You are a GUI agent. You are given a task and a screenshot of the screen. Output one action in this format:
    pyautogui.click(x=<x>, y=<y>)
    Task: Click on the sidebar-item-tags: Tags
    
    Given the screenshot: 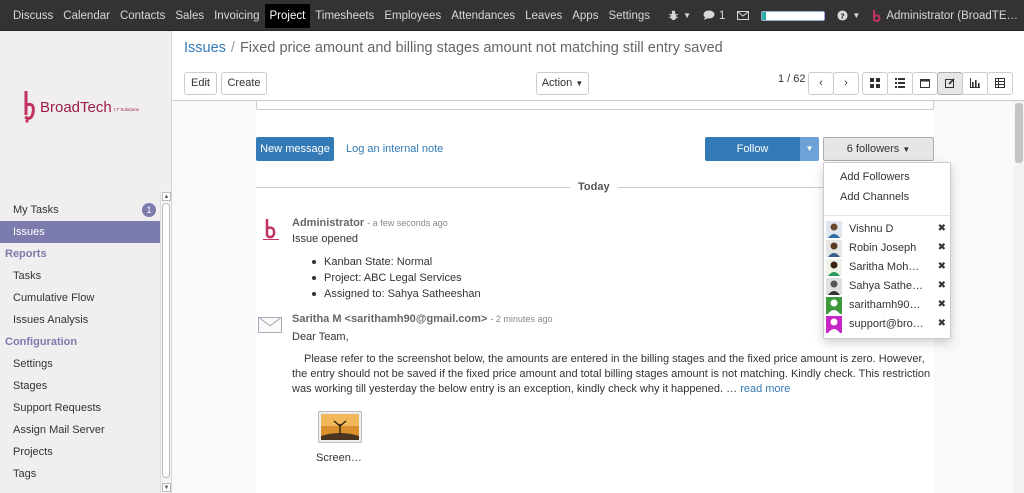 What is the action you would take?
    pyautogui.click(x=80, y=474)
    